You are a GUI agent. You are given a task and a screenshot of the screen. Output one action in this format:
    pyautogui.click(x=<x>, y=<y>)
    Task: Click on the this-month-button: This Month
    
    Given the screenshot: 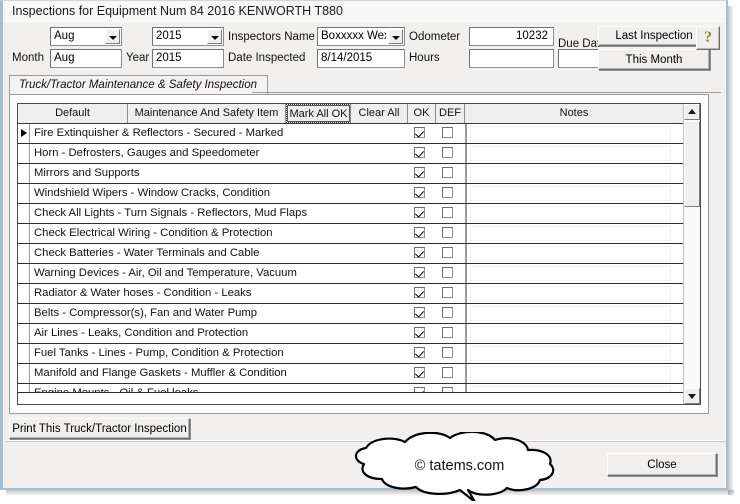 What is the action you would take?
    pyautogui.click(x=654, y=59)
    